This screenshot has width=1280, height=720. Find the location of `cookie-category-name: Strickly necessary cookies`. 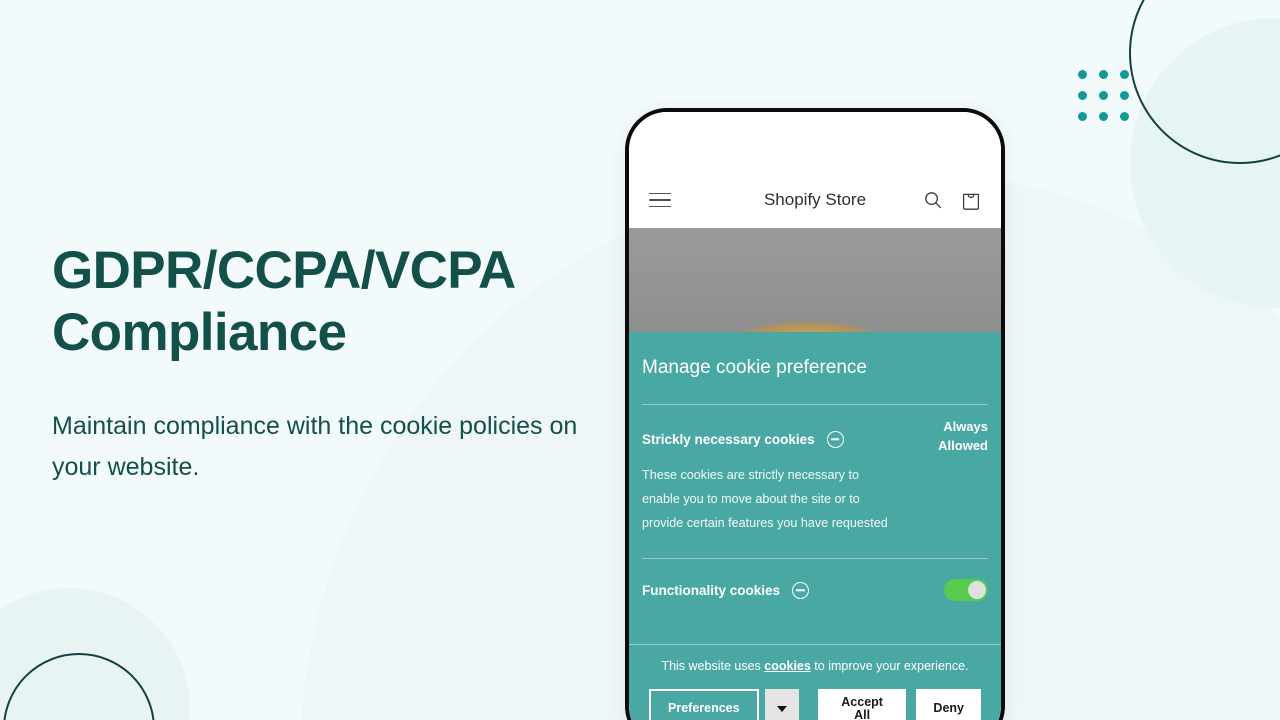

cookie-category-name: Strickly necessary cookies is located at coordinates (728, 439).